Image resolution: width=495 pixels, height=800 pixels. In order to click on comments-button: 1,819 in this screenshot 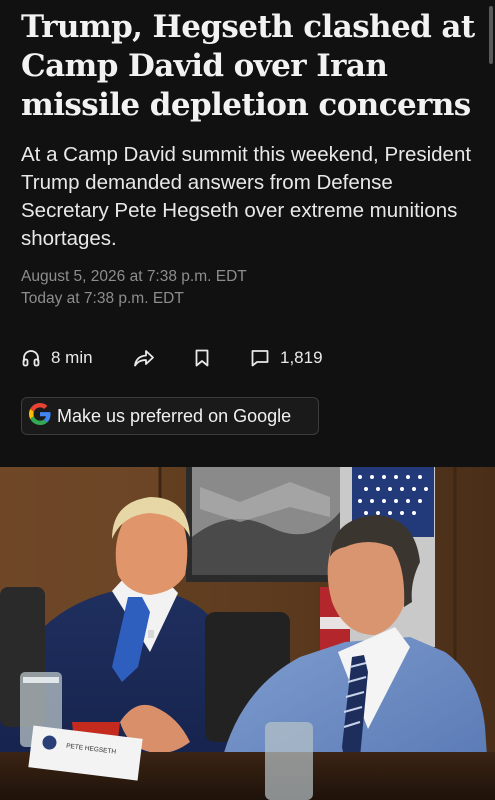, I will do `click(286, 358)`.